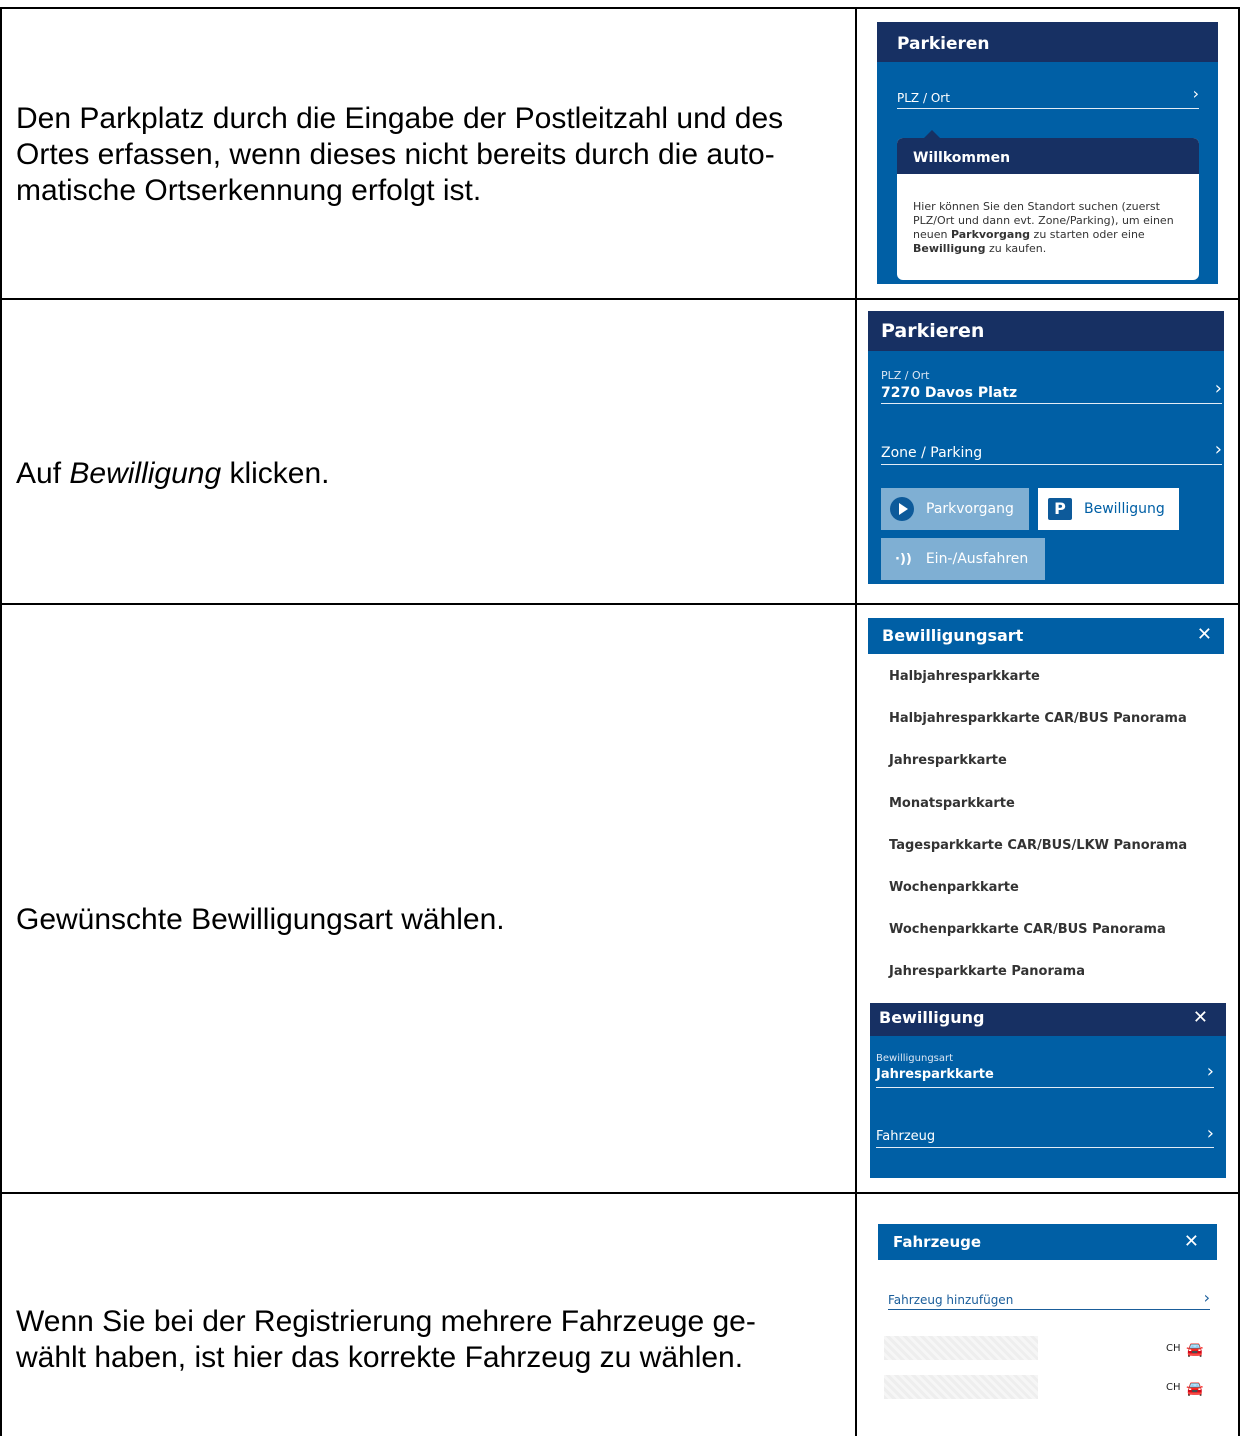 The width and height of the screenshot is (1240, 1436). What do you see at coordinates (951, 1300) in the screenshot?
I see `add-vehicle-label: Fahrzeug hinzufügen` at bounding box center [951, 1300].